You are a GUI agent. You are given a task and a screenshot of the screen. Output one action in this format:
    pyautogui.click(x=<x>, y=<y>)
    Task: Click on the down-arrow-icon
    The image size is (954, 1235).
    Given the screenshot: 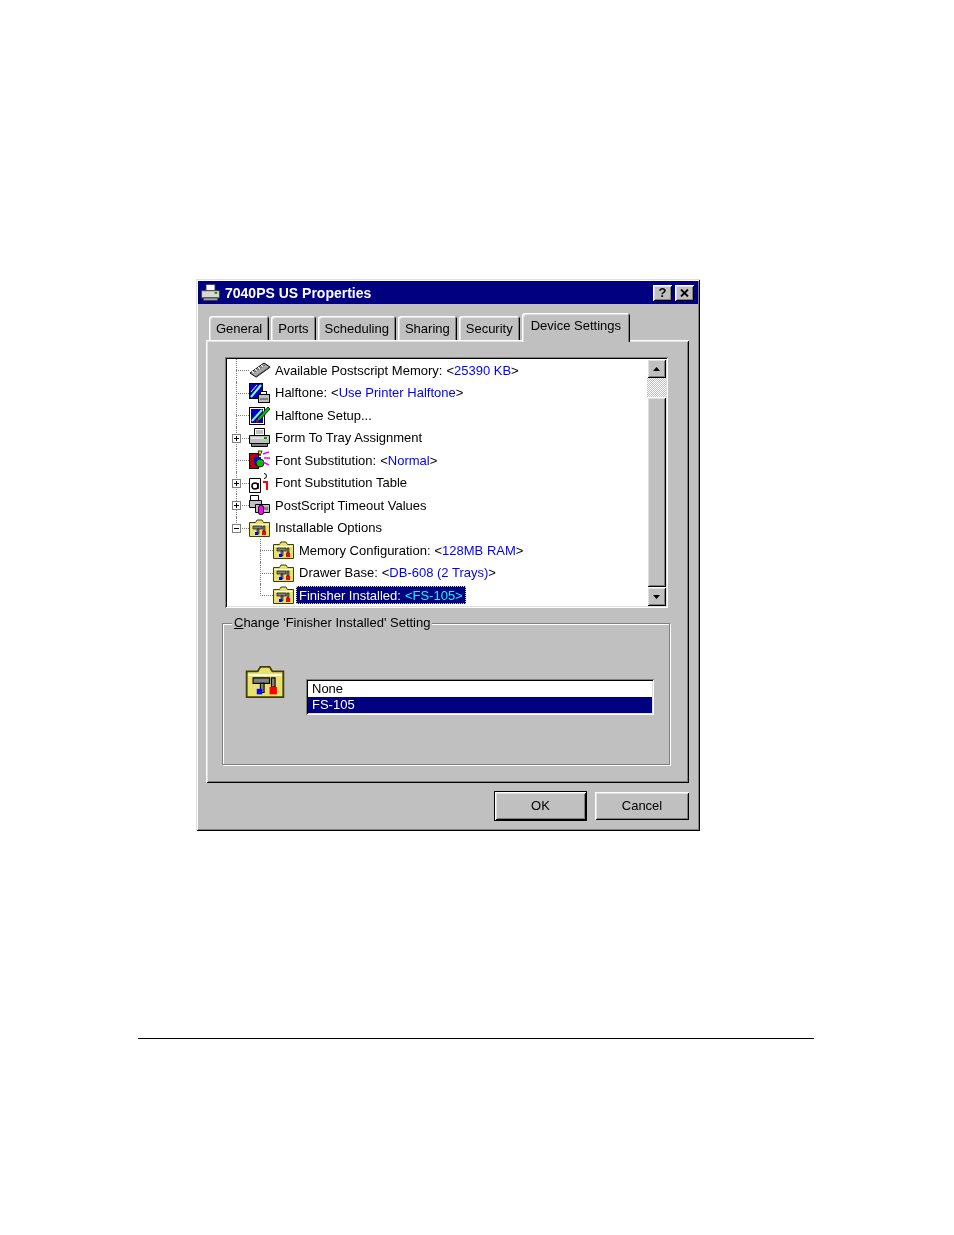 What is the action you would take?
    pyautogui.click(x=656, y=596)
    